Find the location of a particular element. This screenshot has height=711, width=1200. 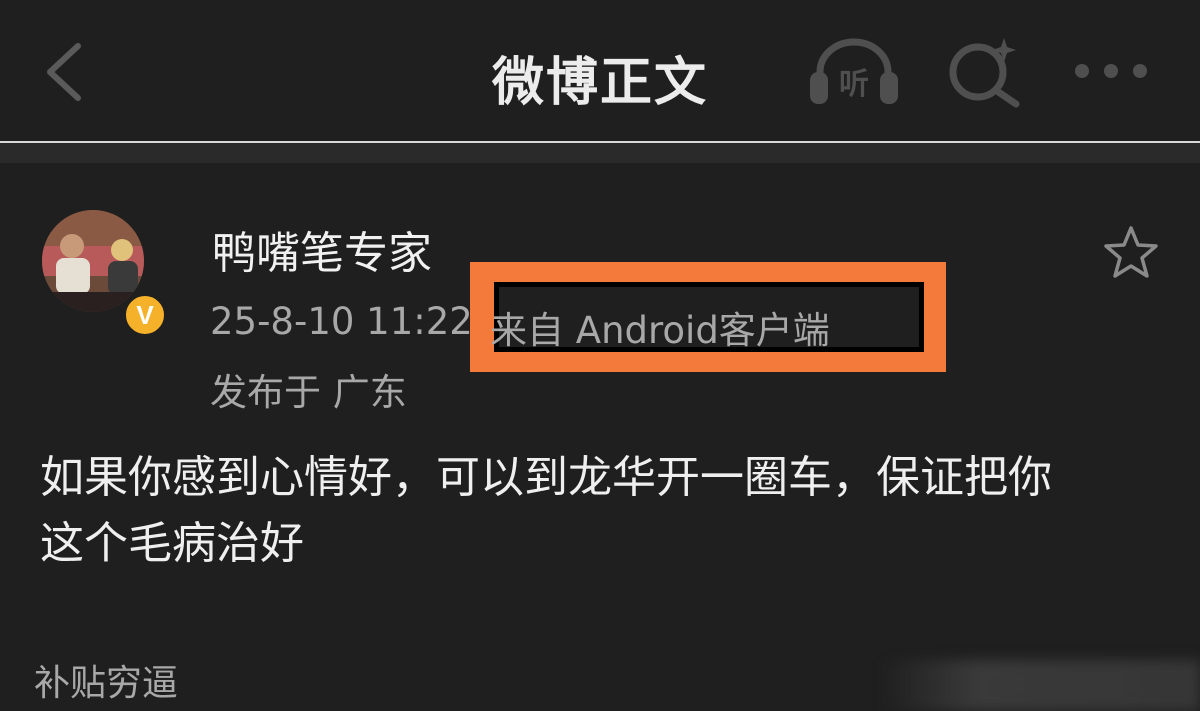

author-avatar is located at coordinates (93, 261).